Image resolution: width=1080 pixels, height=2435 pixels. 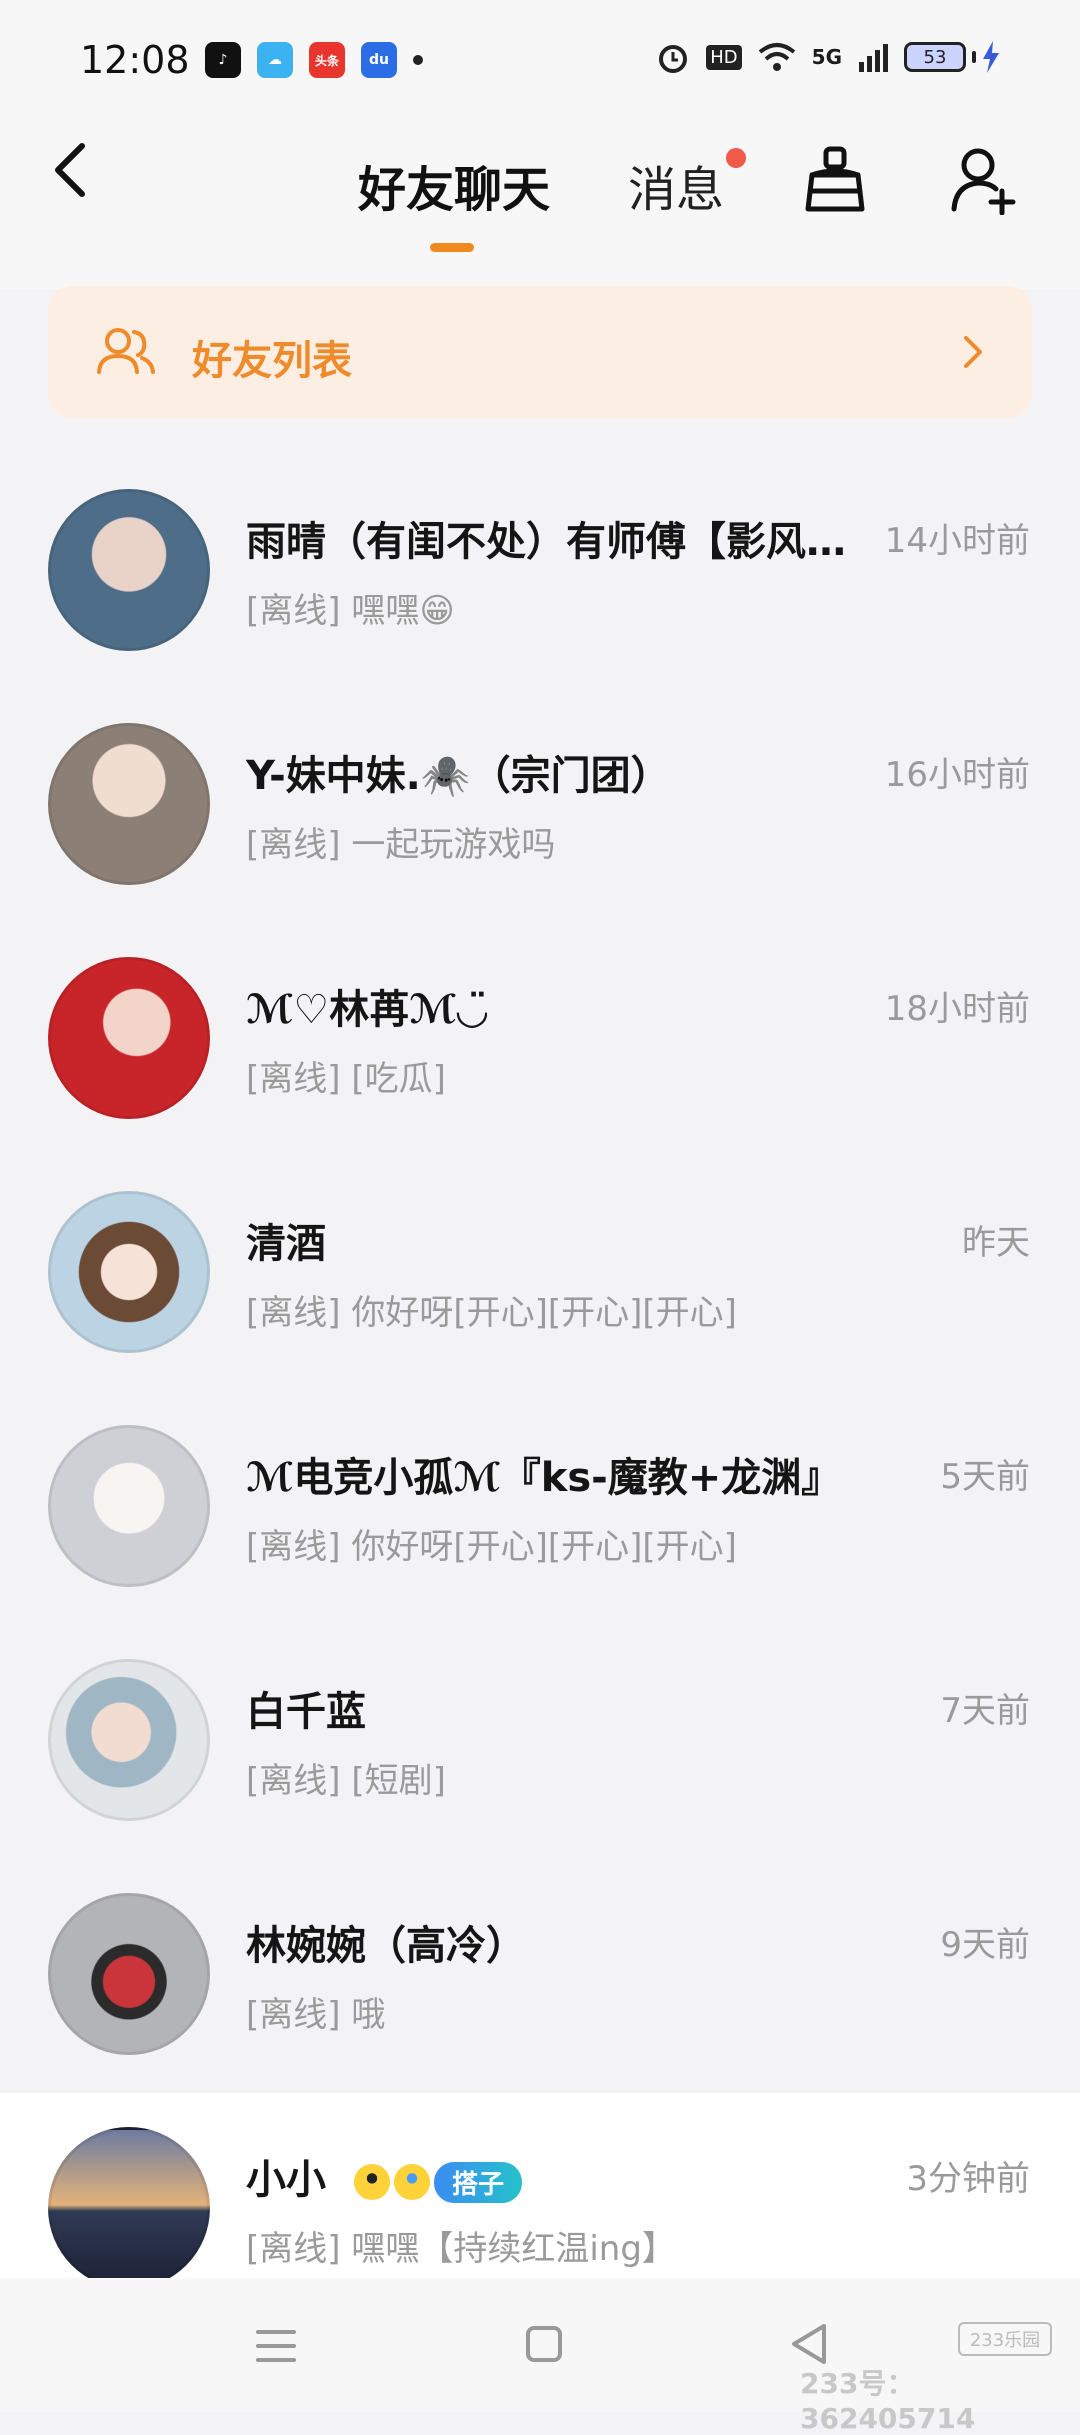 I want to click on battery-indicator: 53, so click(x=952, y=57).